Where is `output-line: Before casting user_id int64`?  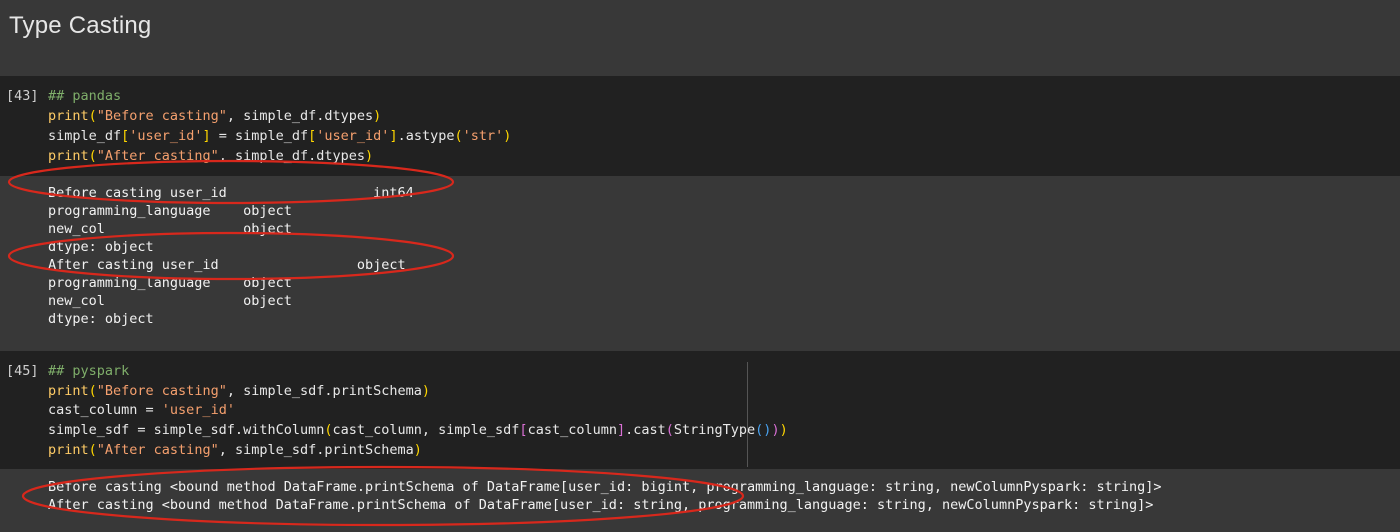 output-line: Before casting user_id int64 is located at coordinates (231, 193).